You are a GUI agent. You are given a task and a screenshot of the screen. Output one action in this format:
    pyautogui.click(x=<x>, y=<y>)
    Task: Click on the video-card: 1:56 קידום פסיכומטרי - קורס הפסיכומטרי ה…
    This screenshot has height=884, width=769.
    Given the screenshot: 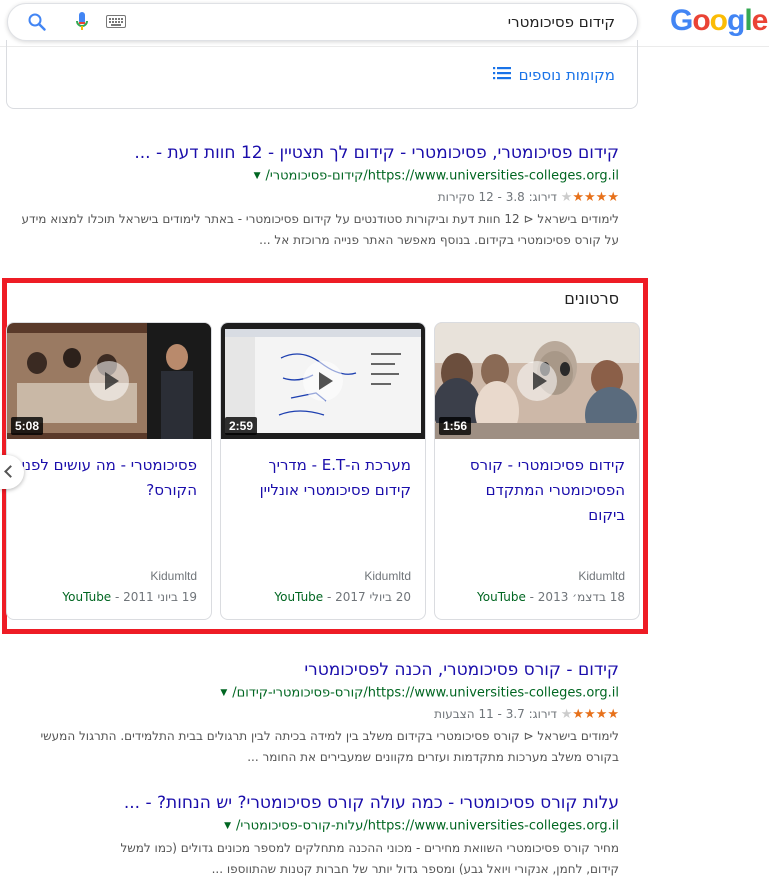 What is the action you would take?
    pyautogui.click(x=537, y=471)
    